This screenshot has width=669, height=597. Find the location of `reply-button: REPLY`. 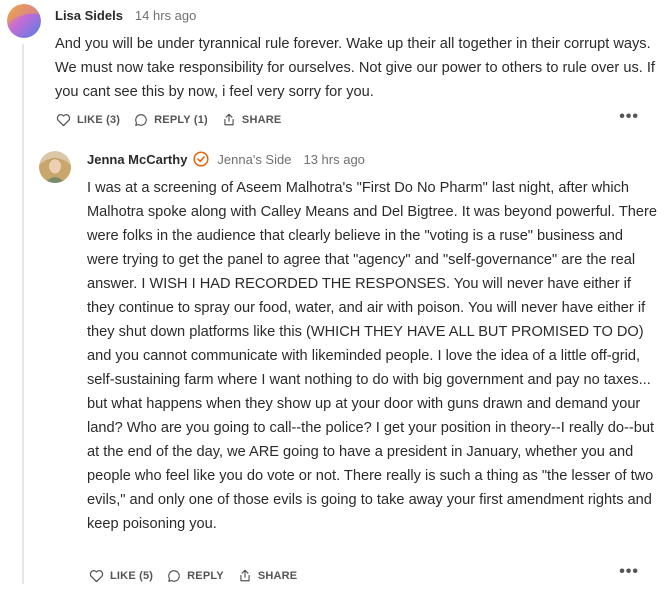

reply-button: REPLY is located at coordinates (195, 576).